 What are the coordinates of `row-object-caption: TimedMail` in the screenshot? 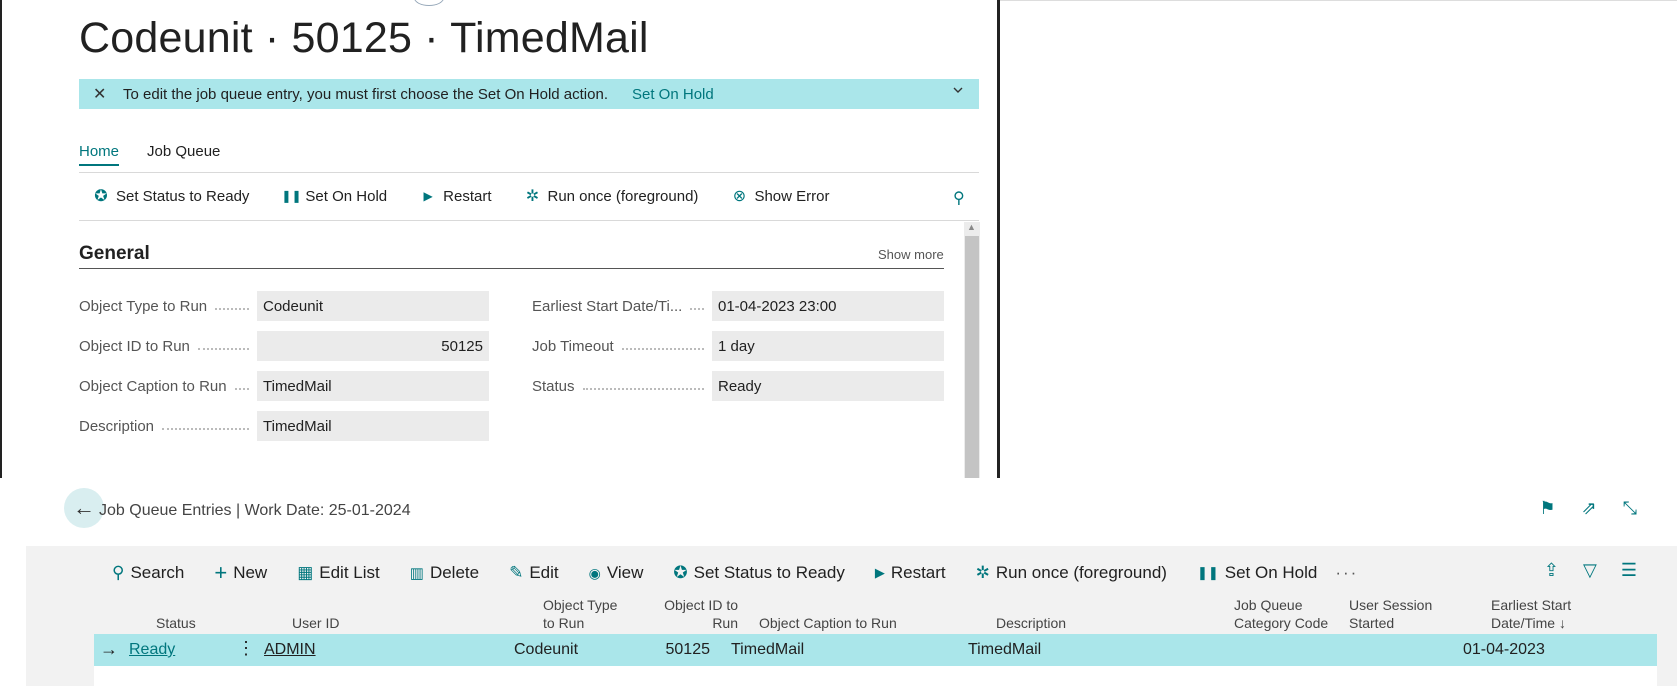 It's located at (767, 650).